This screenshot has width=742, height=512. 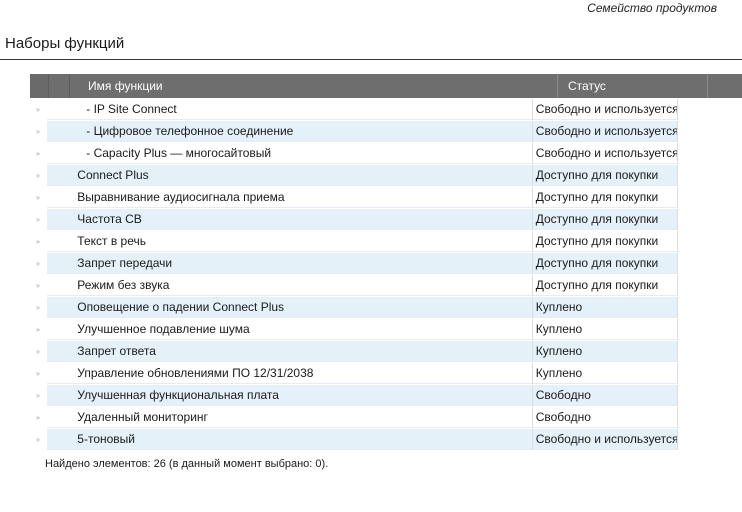 I want to click on table-row: ▸ Улучшенная функциональная плата Свободно, so click(x=354, y=395).